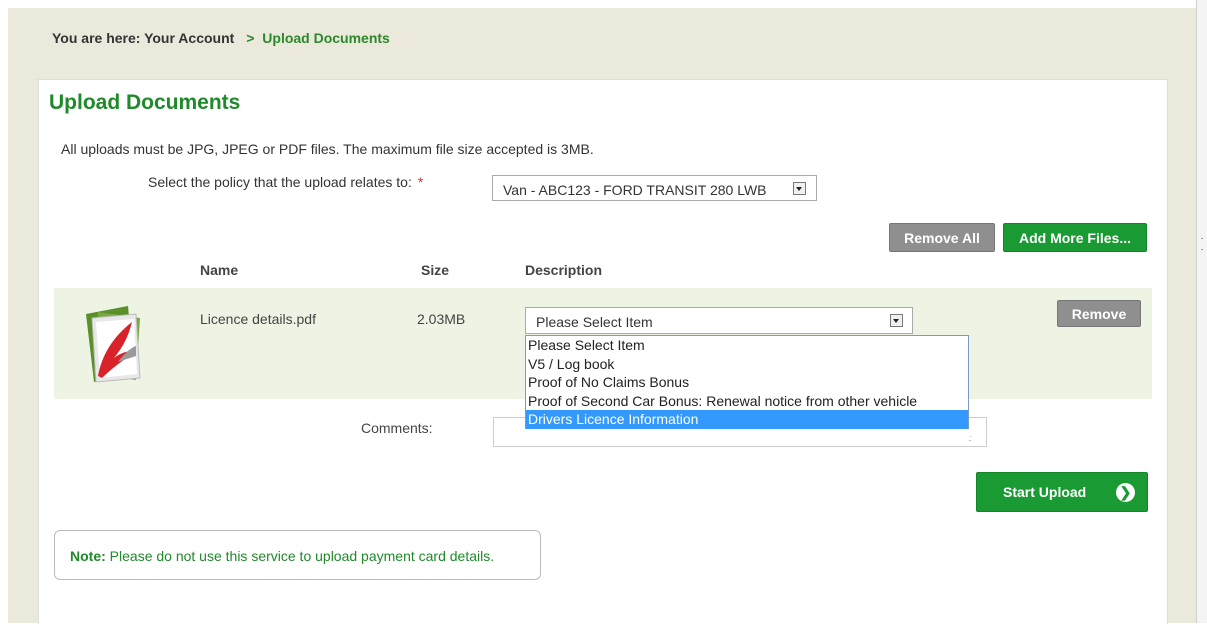  I want to click on breadcrumb-current: Upload Documents, so click(326, 38).